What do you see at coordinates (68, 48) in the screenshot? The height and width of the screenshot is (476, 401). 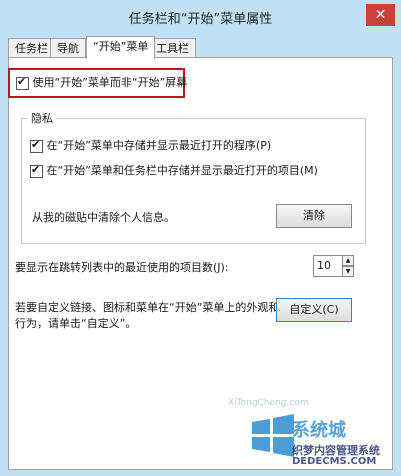 I see `tab-navigation: 导航` at bounding box center [68, 48].